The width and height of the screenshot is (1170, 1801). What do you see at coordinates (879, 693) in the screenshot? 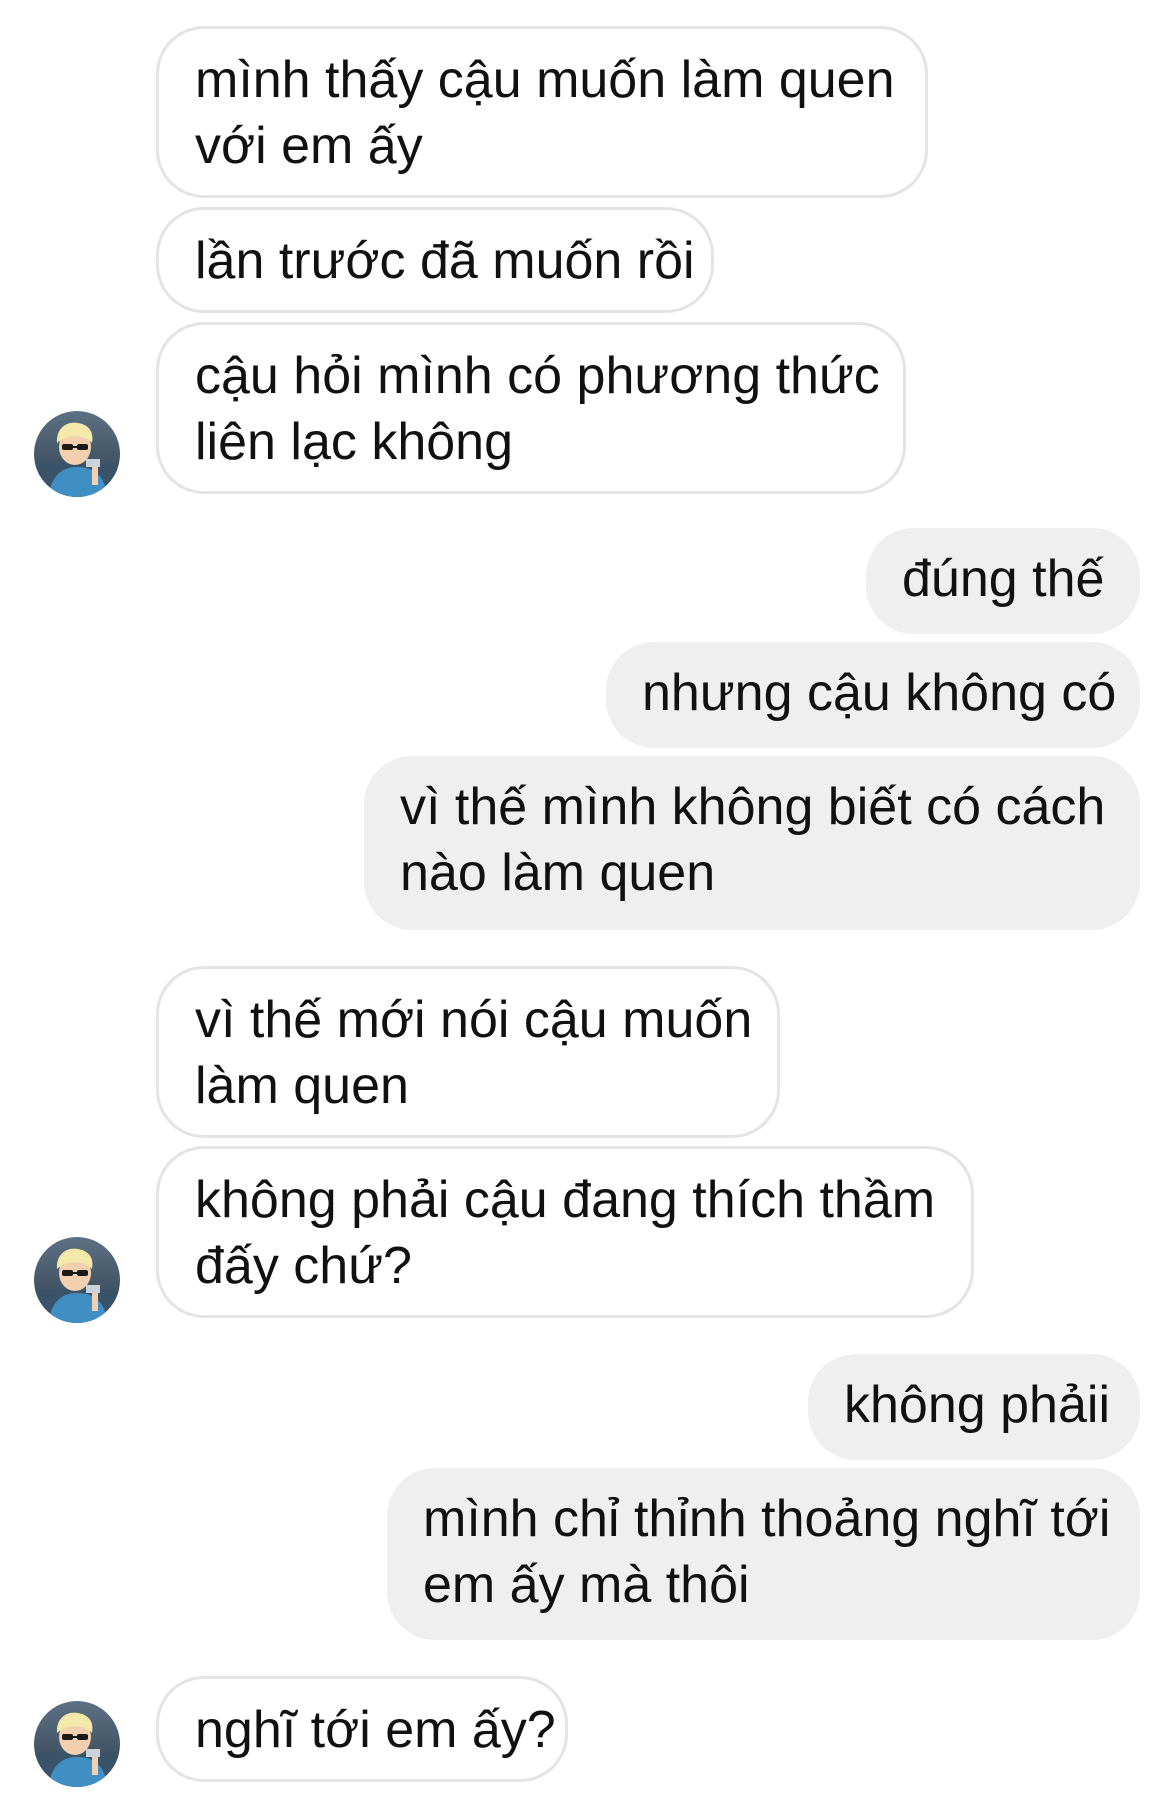
I see `message-text: nhưng cậu không có` at bounding box center [879, 693].